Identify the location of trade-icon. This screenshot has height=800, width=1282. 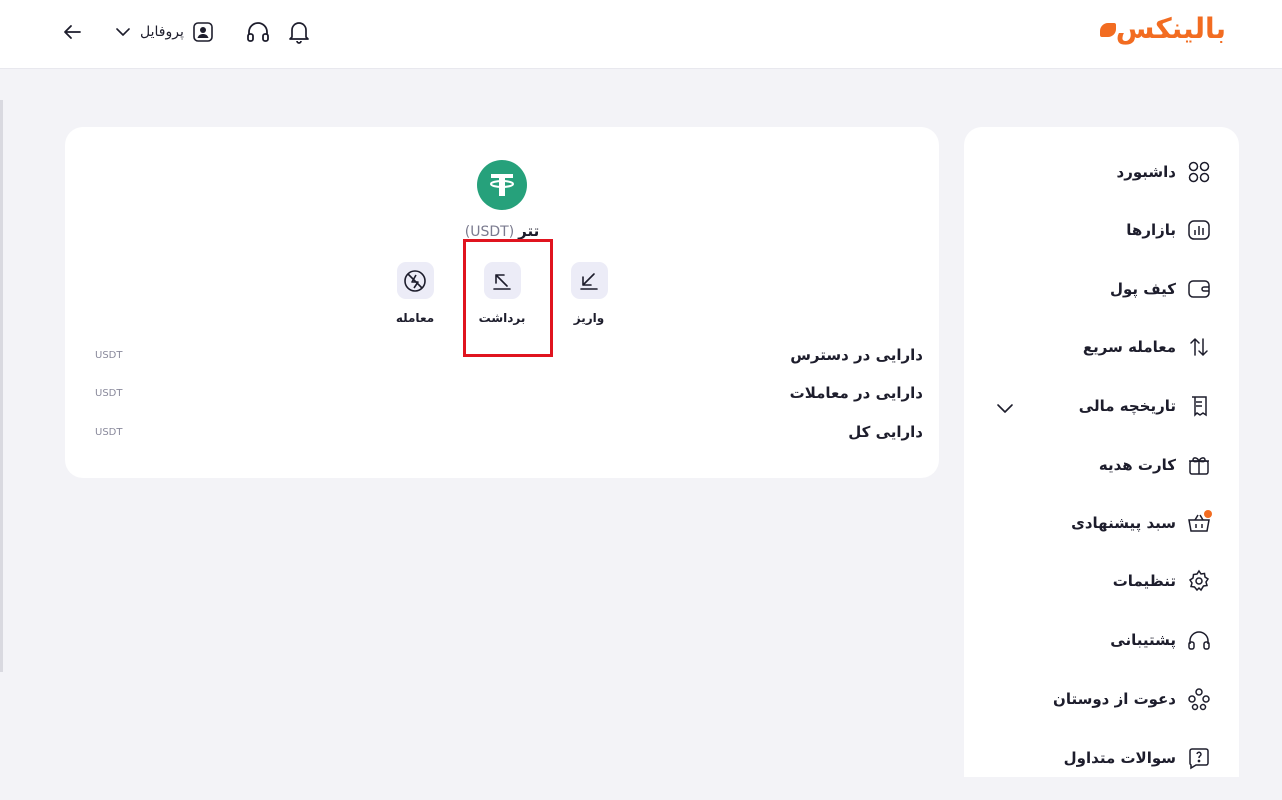
(415, 280).